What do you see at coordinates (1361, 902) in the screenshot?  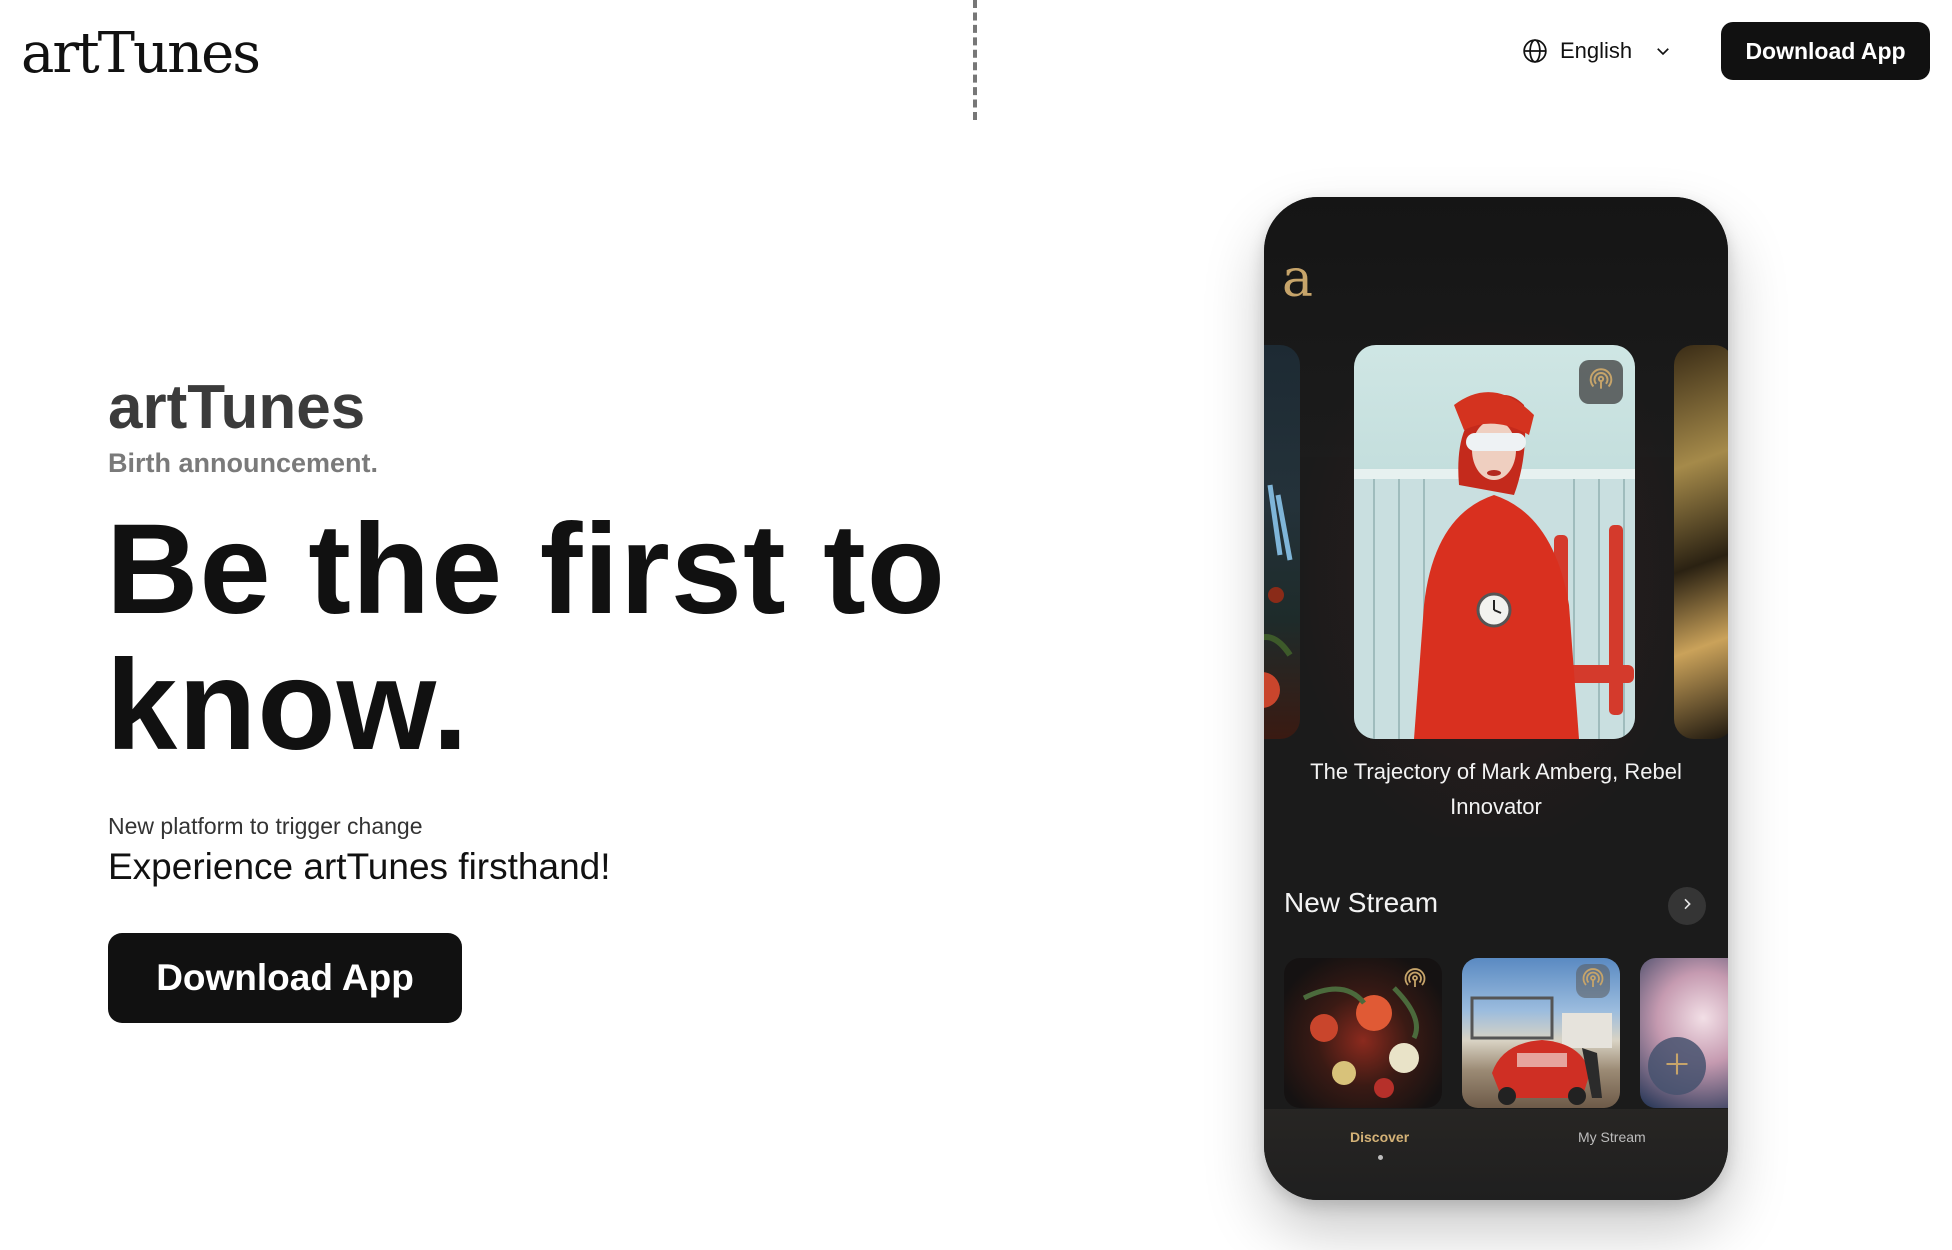 I see `section-title: New Stream` at bounding box center [1361, 902].